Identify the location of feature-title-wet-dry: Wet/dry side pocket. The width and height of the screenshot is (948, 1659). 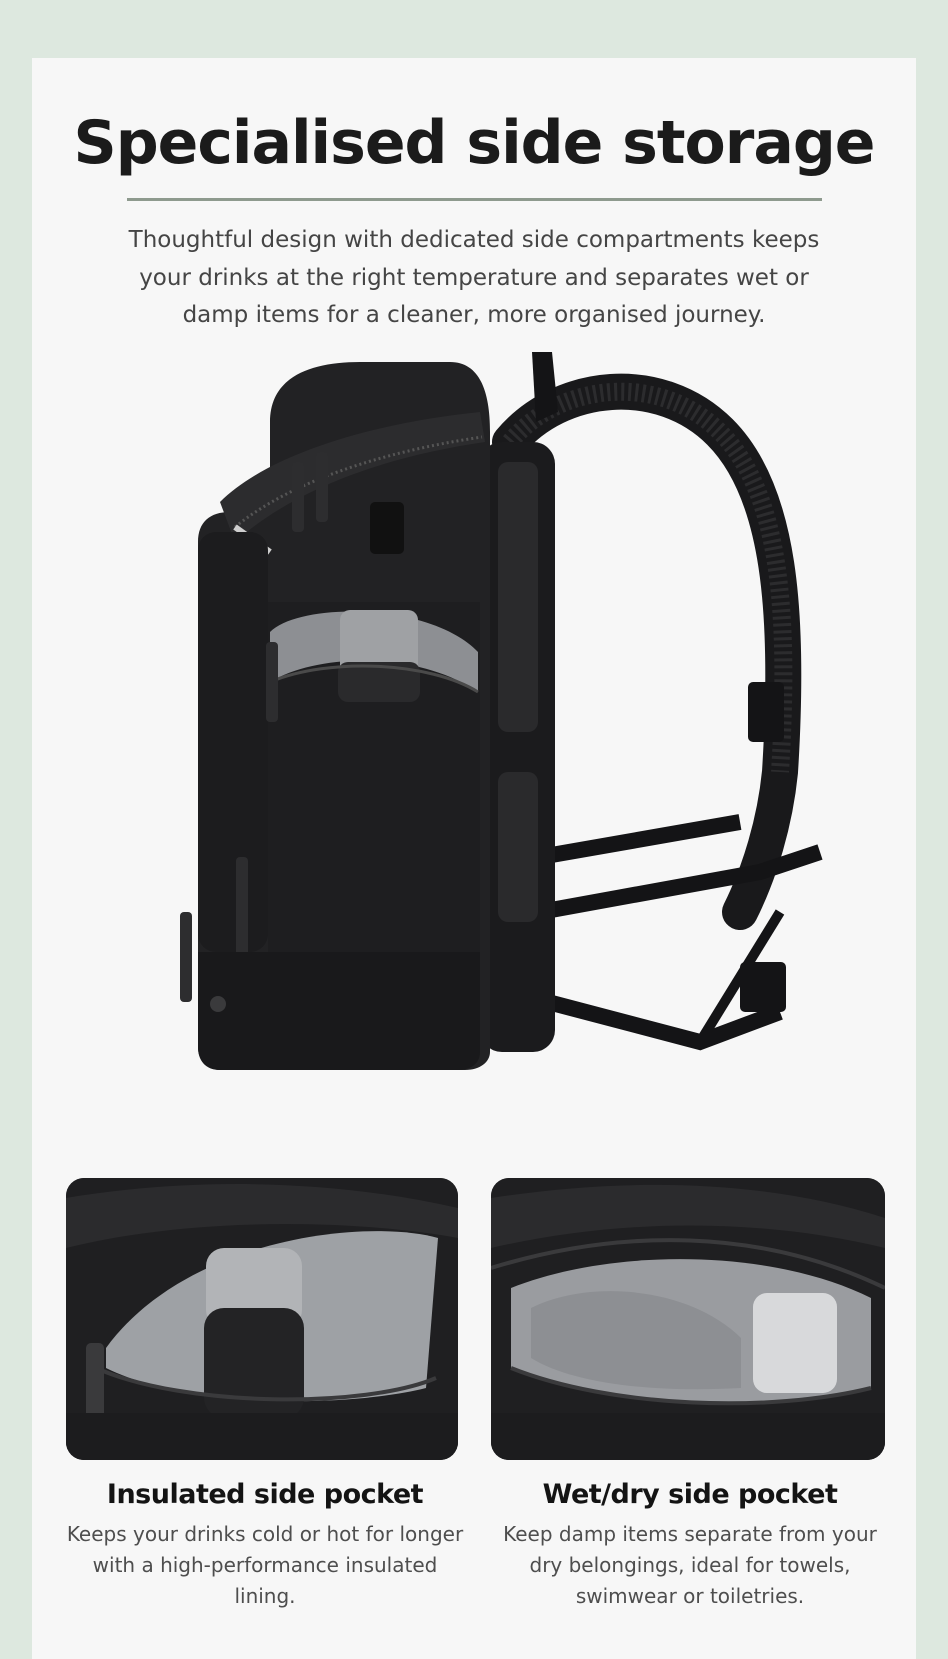
(690, 1494).